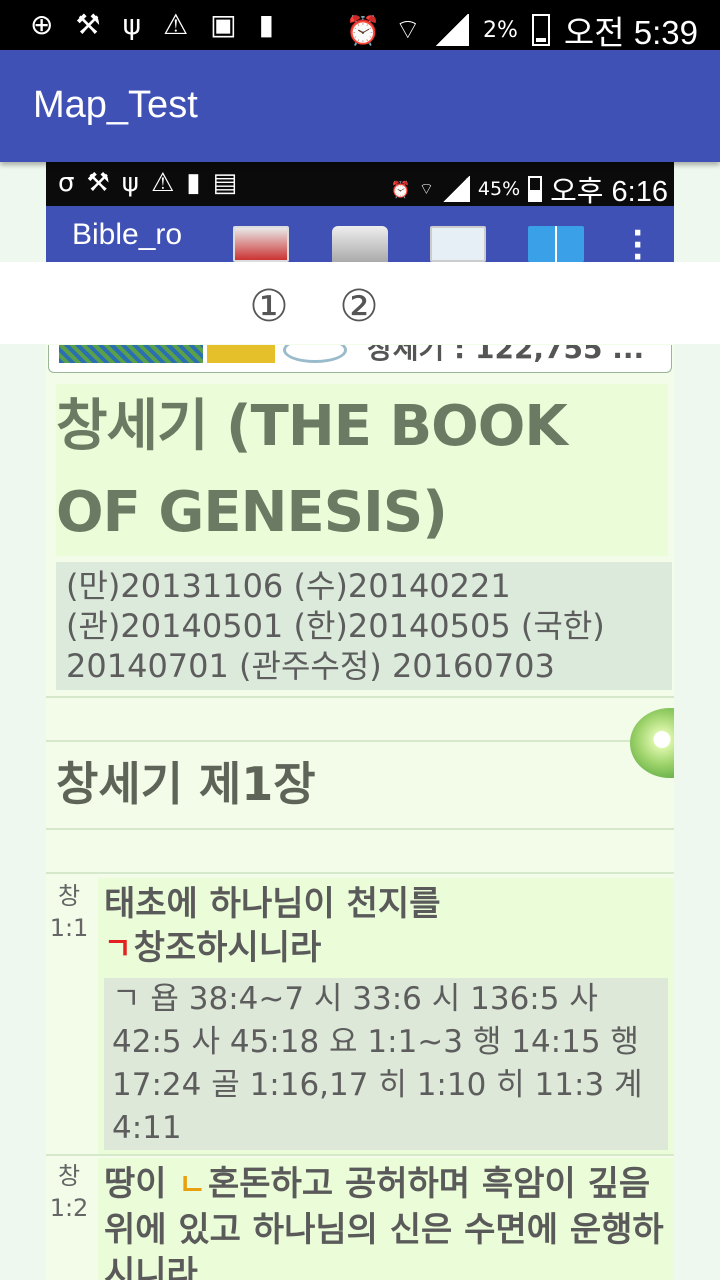 This screenshot has height=1280, width=720. Describe the element at coordinates (637, 241) in the screenshot. I see `overflow-menu-icon: · · ·` at that location.